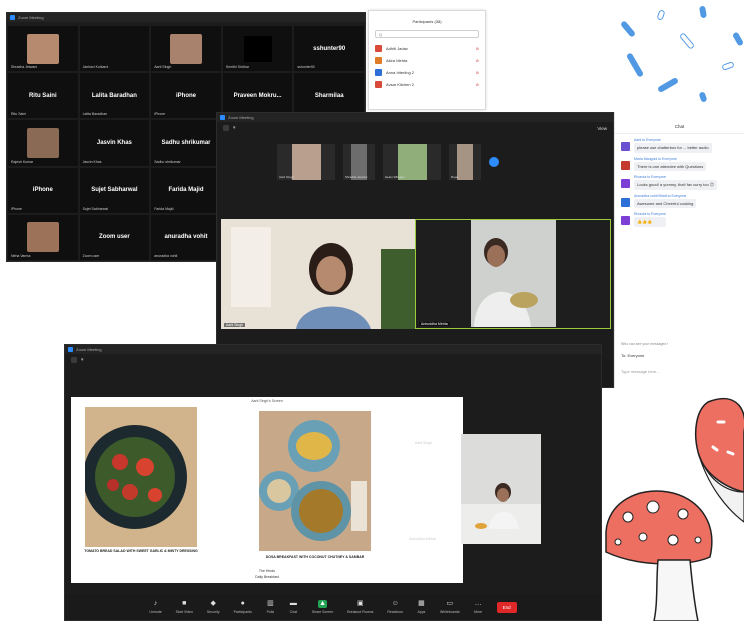 The height and width of the screenshot is (621, 744). Describe the element at coordinates (415, 128) in the screenshot. I see `main-topbar: ▾ View` at that location.